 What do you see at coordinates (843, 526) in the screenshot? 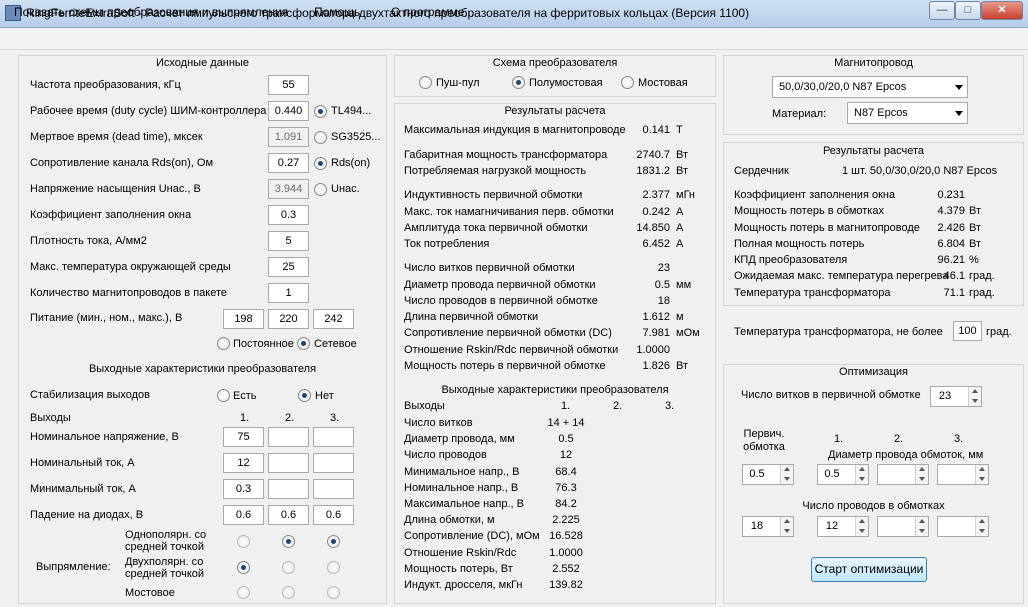
I see `wires-count-spinner: 12` at bounding box center [843, 526].